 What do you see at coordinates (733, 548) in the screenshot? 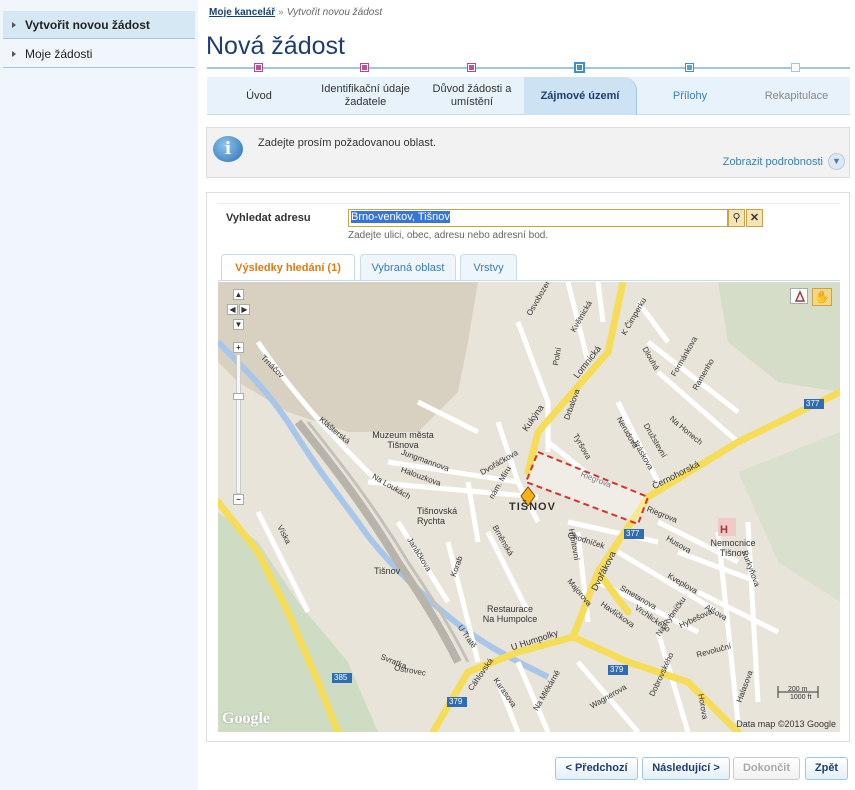
I see `poi-hospital: Nemocnice Tišnov` at bounding box center [733, 548].